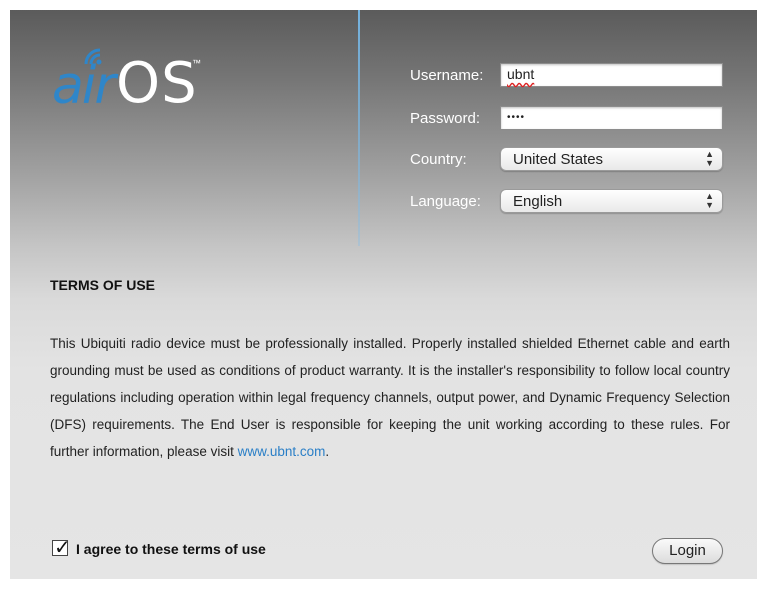  What do you see at coordinates (611, 75) in the screenshot?
I see `username-input: ubnt` at bounding box center [611, 75].